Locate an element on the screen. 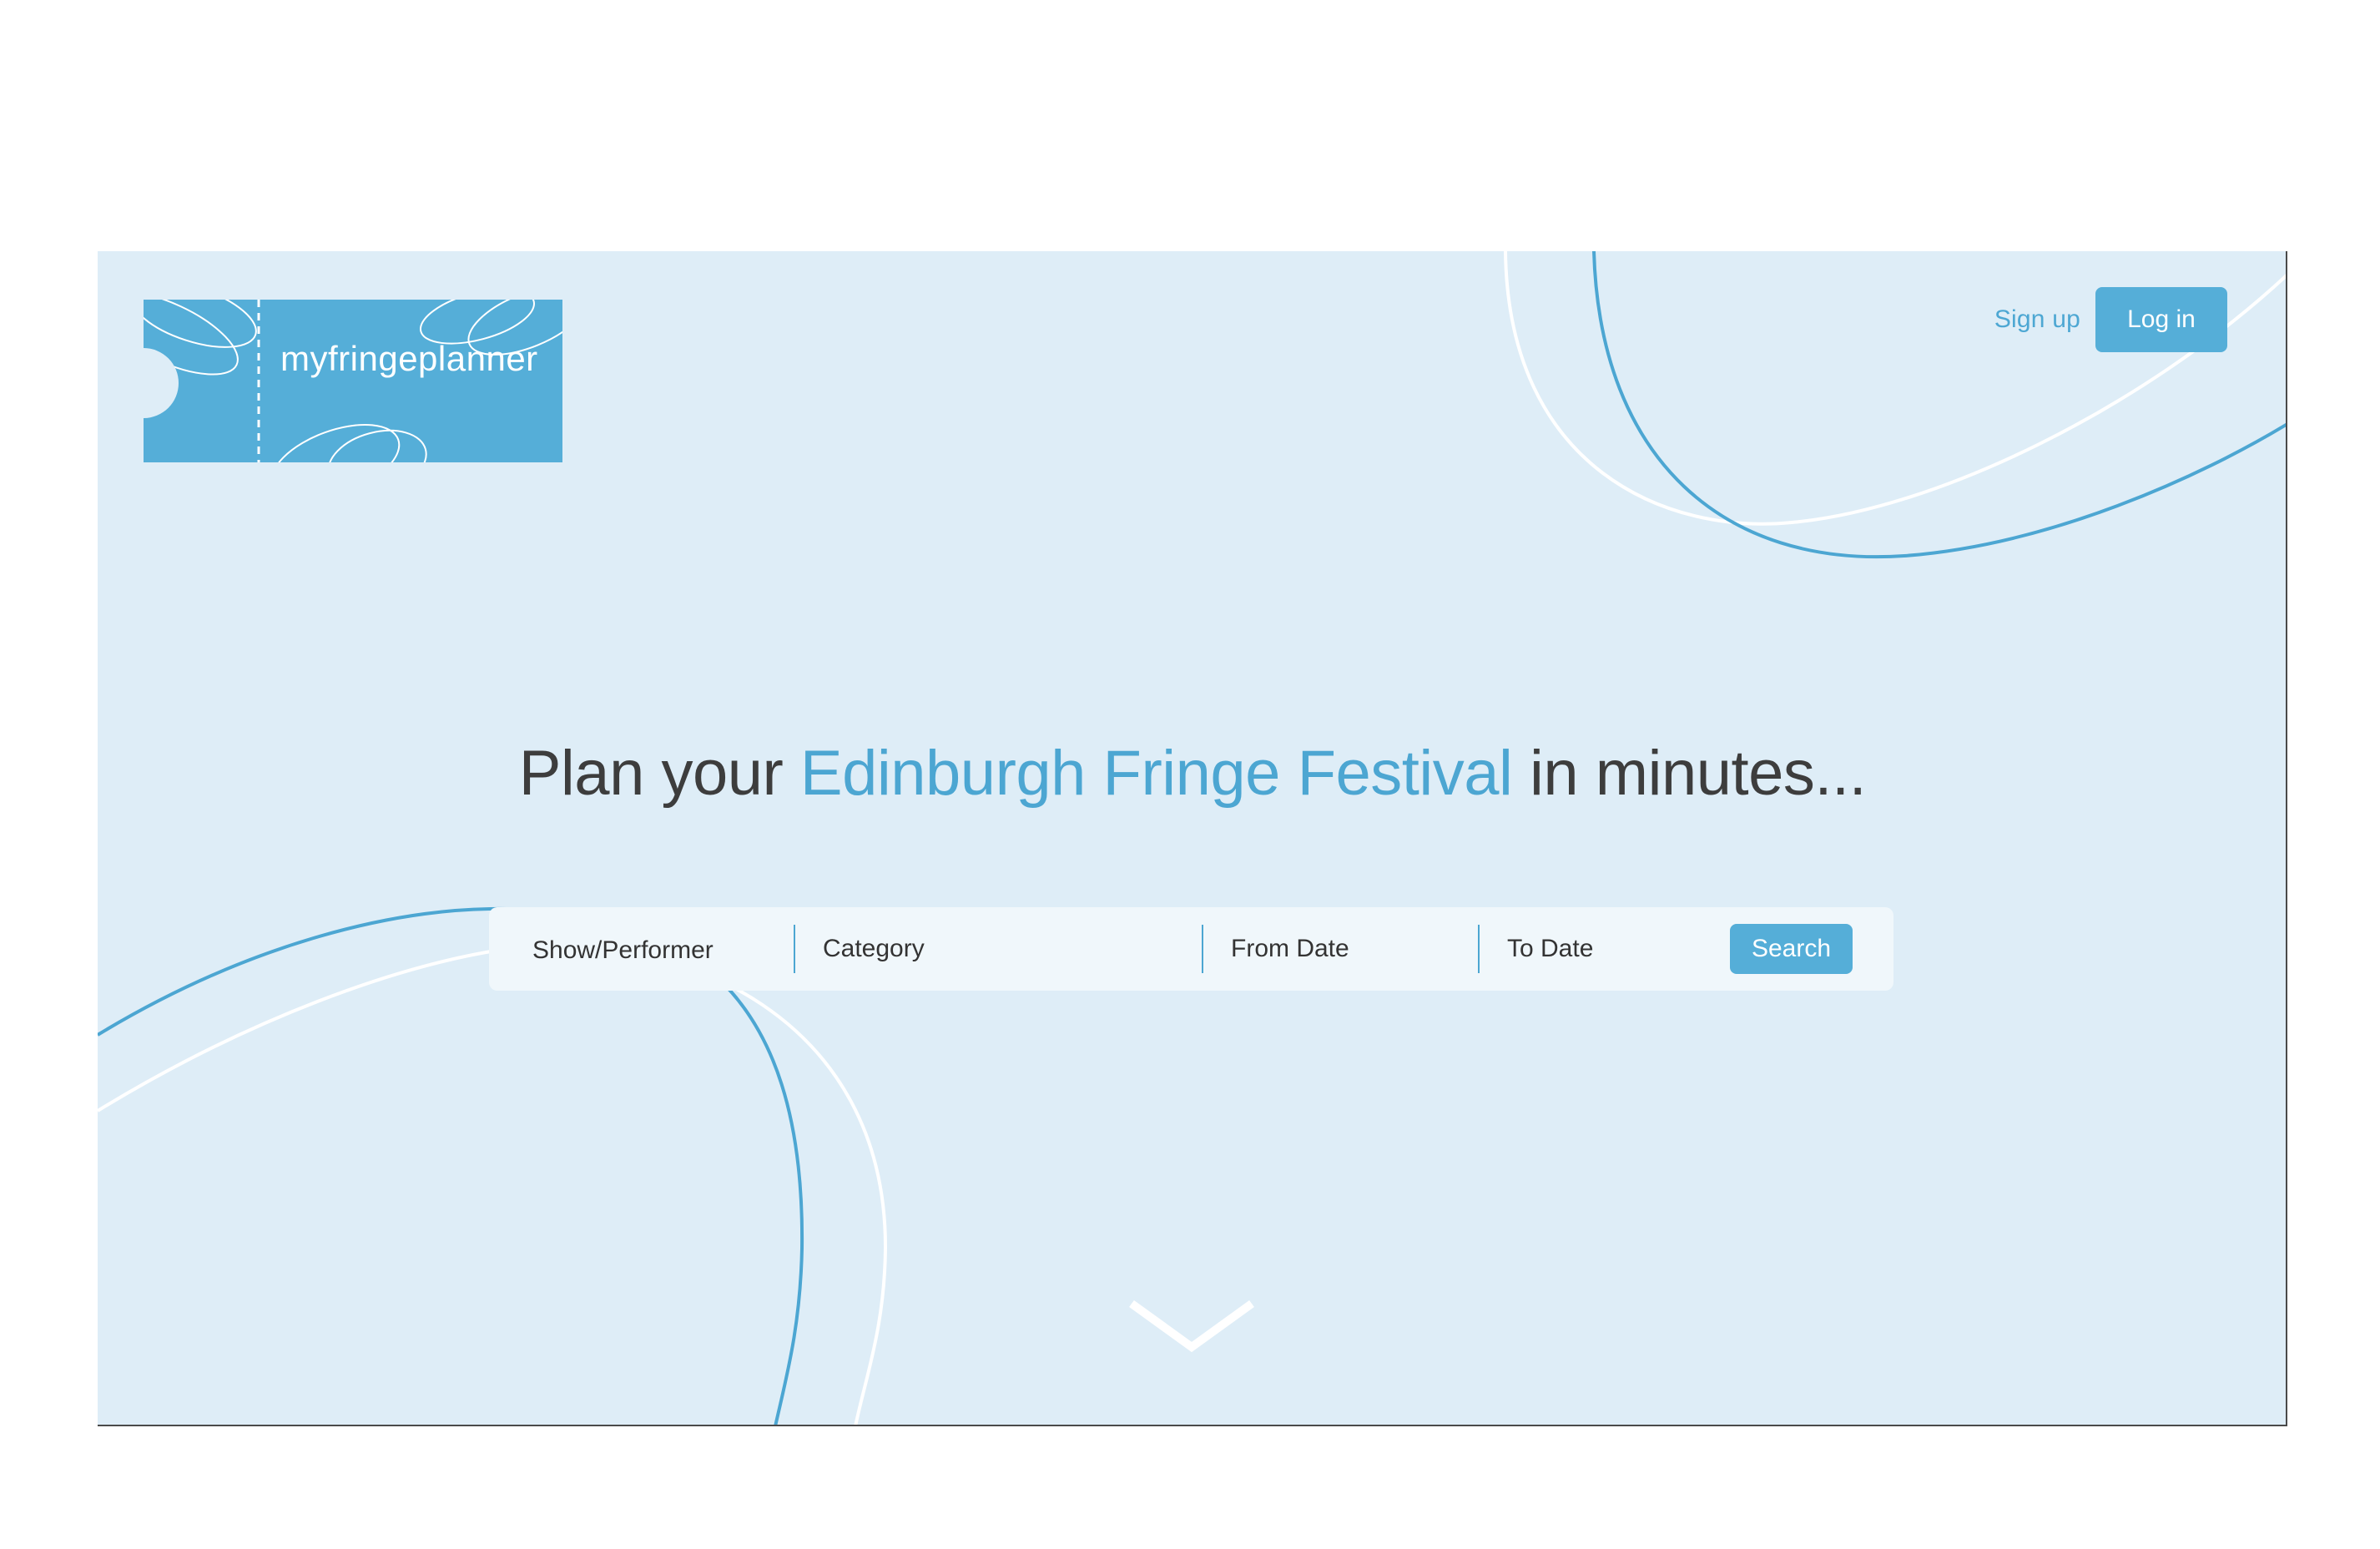  show-performer-field is located at coordinates (641, 949).